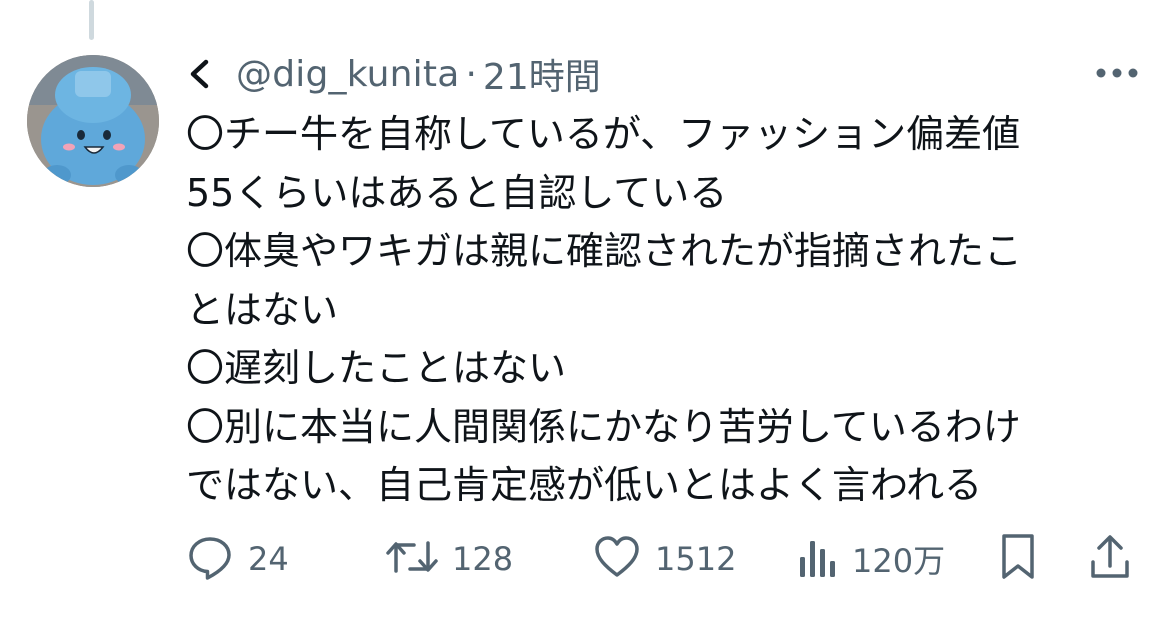 The width and height of the screenshot is (1170, 632). I want to click on chevron-left-icon, so click(204, 74).